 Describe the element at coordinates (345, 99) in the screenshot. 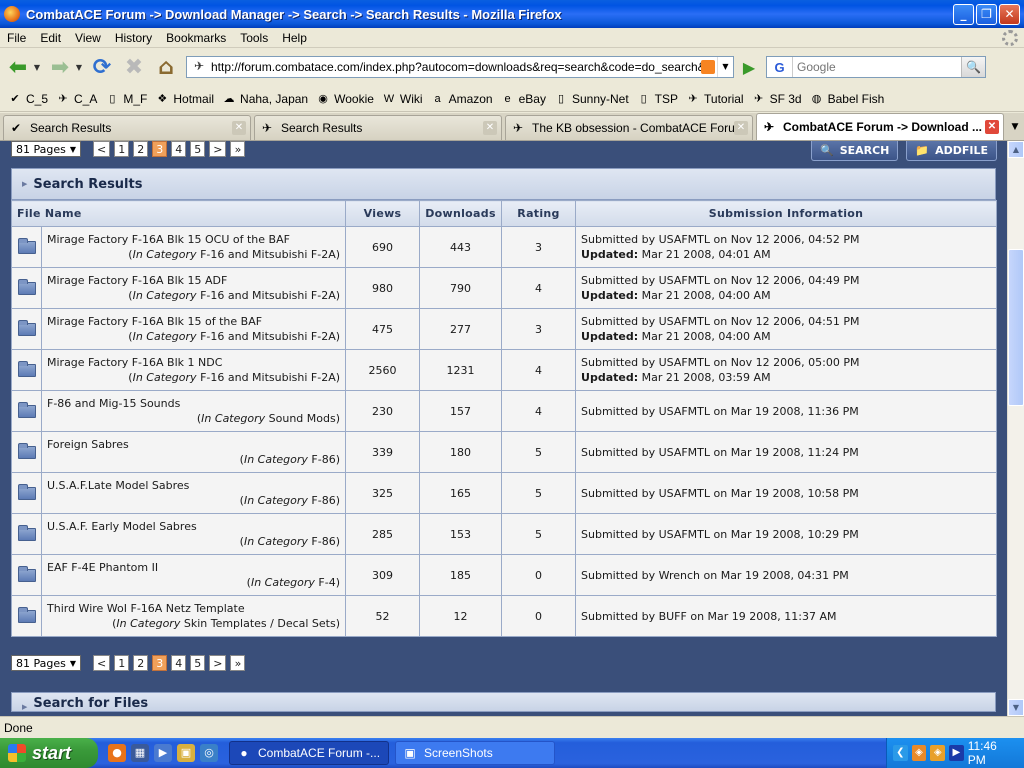

I see `bookmark-wookie: ◉ Wookie` at that location.